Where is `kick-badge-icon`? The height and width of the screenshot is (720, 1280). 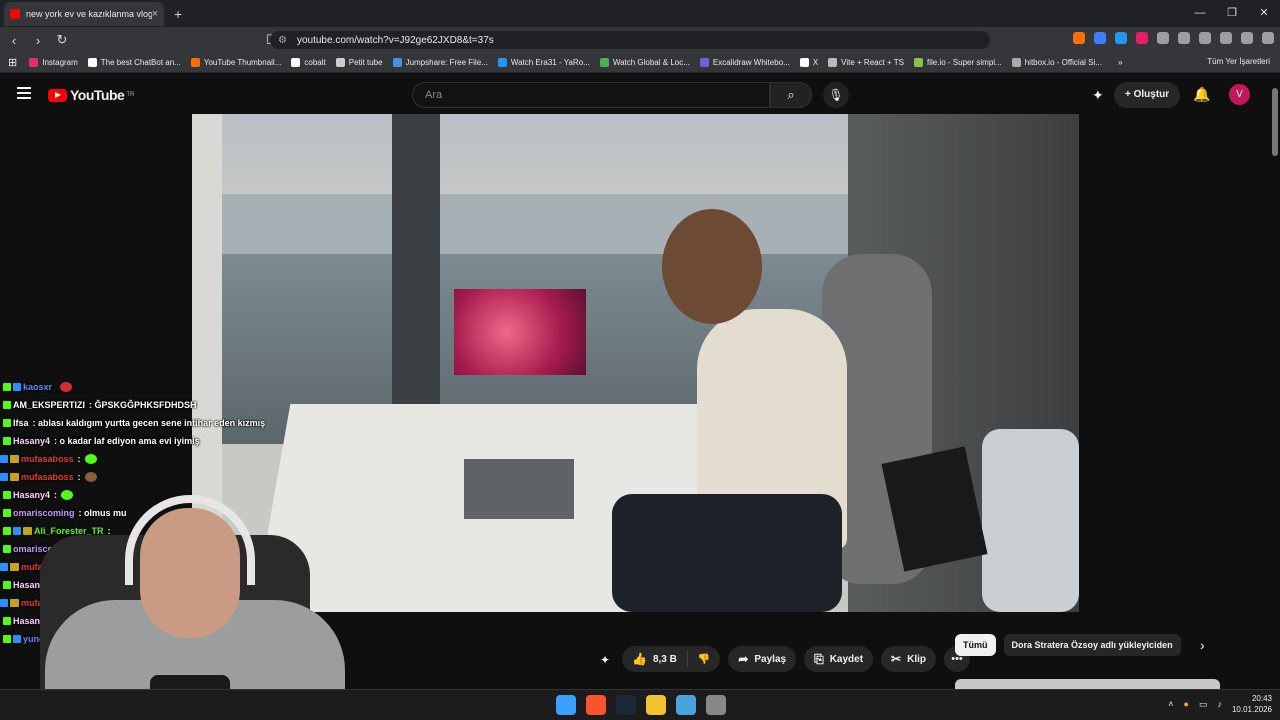
kick-badge-icon is located at coordinates (7, 387).